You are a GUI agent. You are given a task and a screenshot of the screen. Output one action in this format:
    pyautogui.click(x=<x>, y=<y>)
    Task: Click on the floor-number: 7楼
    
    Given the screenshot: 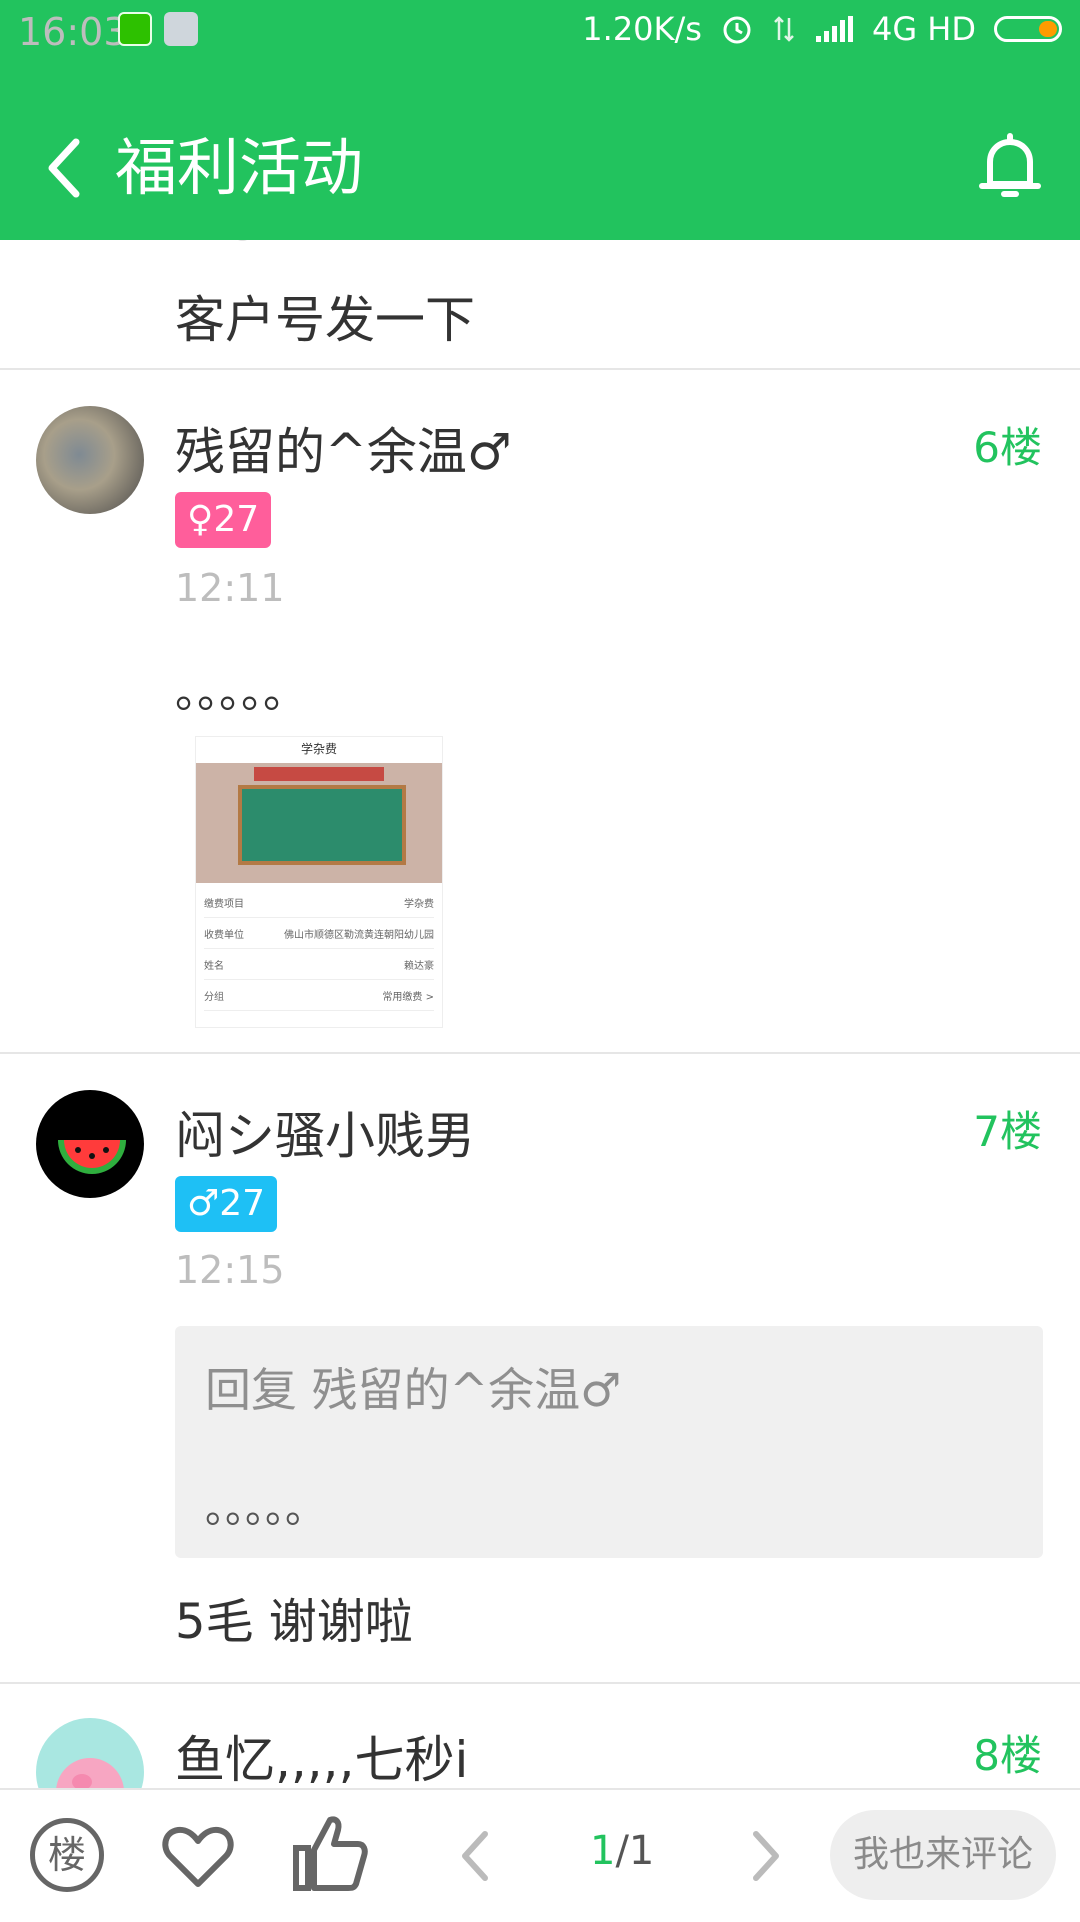 What is the action you would take?
    pyautogui.click(x=1007, y=1131)
    